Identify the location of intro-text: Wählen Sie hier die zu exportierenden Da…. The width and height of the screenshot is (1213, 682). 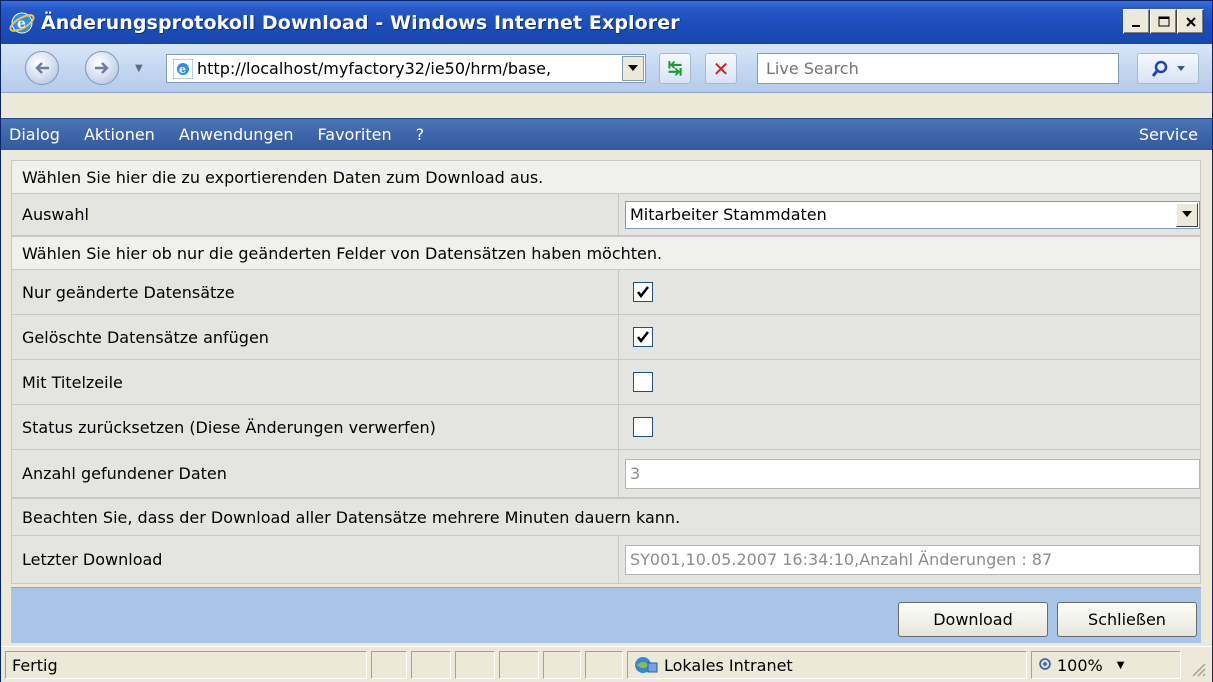
(606, 177).